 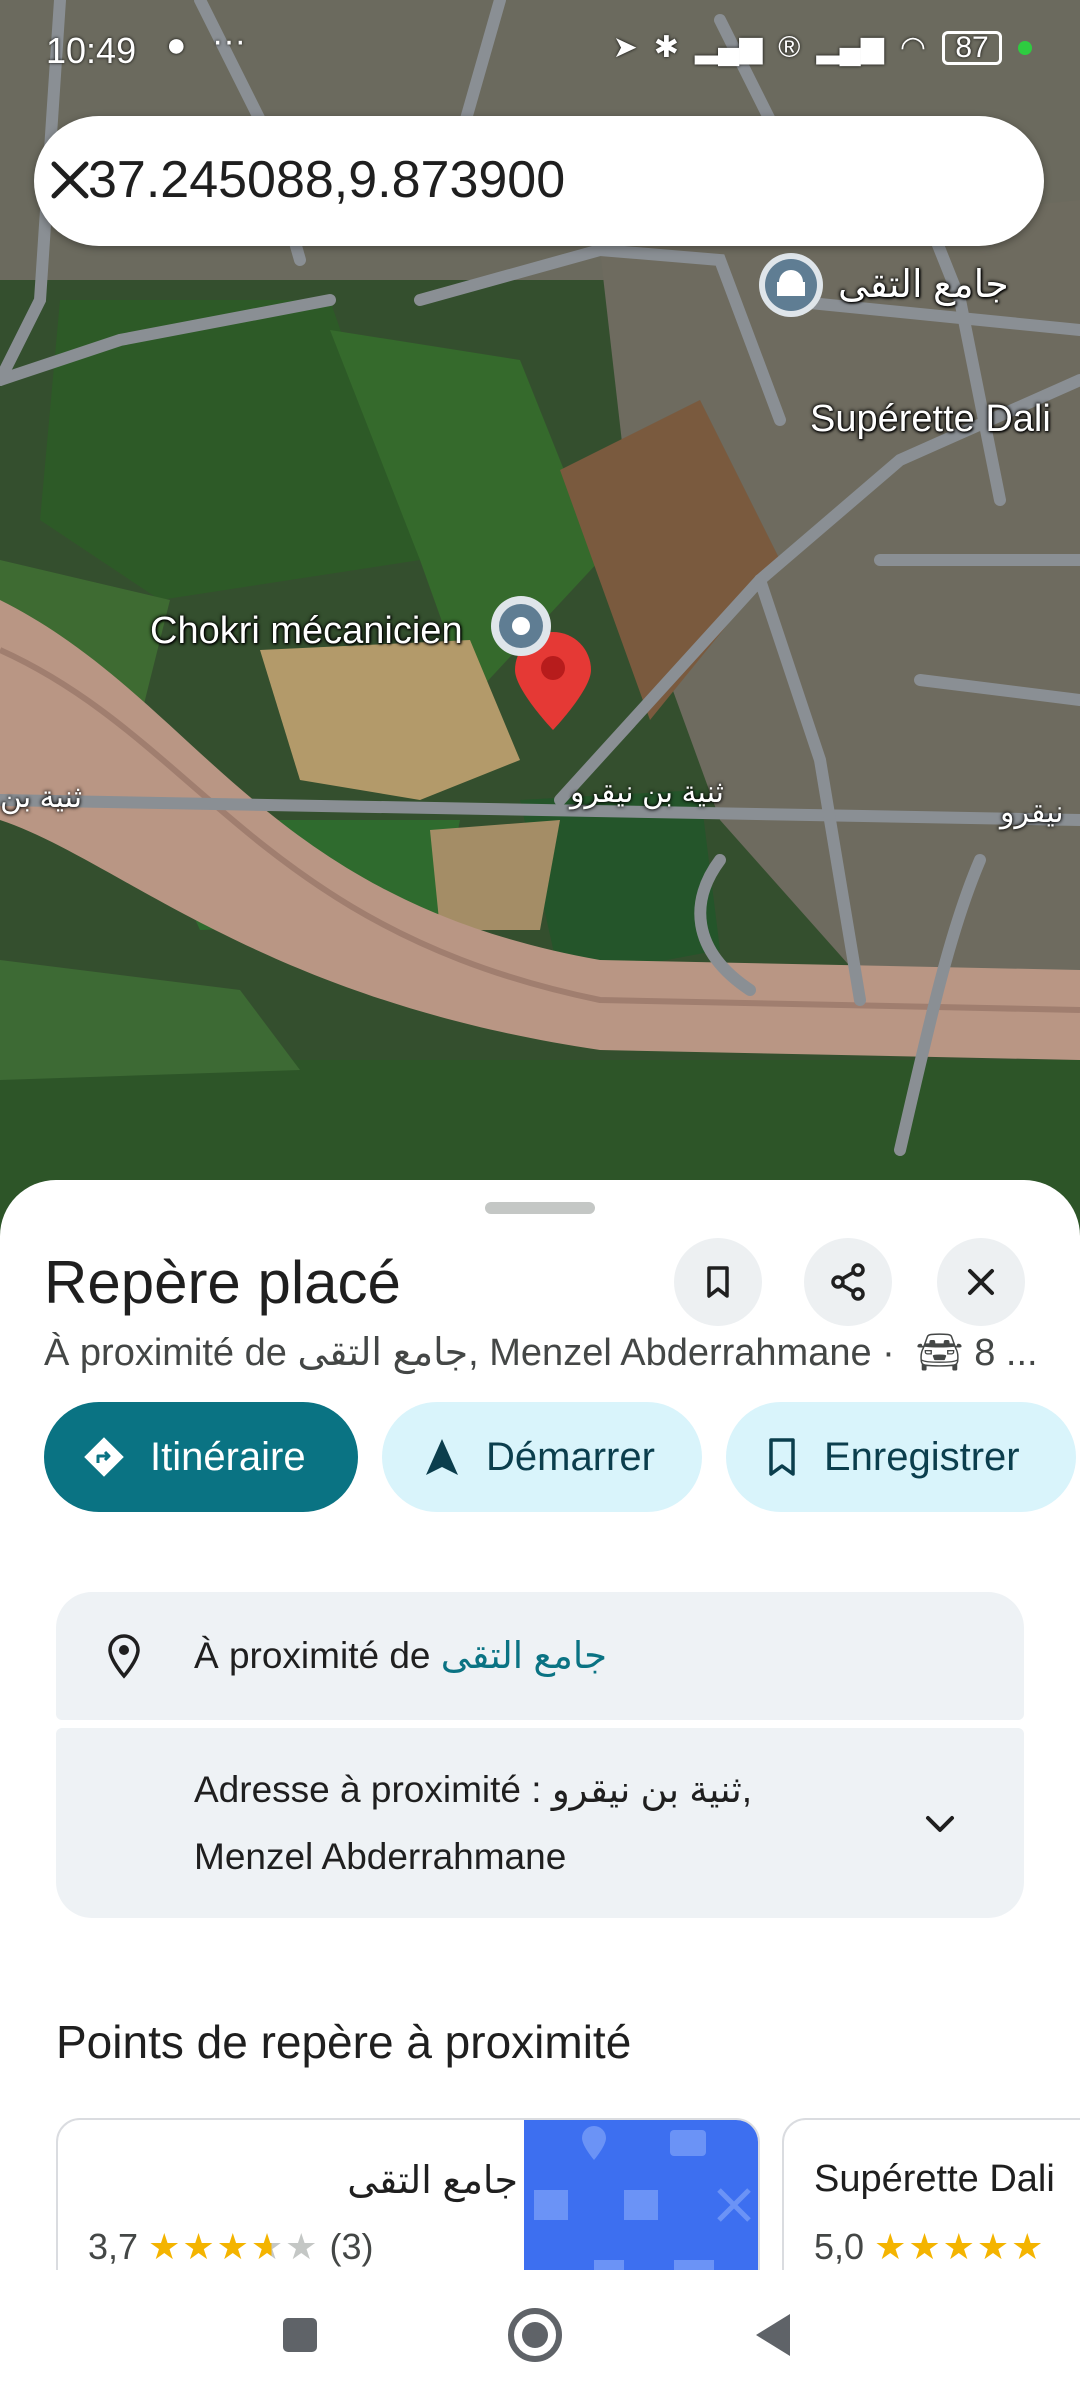 I want to click on map-road-label-center: ثنية بن نيقرو, so click(x=647, y=792).